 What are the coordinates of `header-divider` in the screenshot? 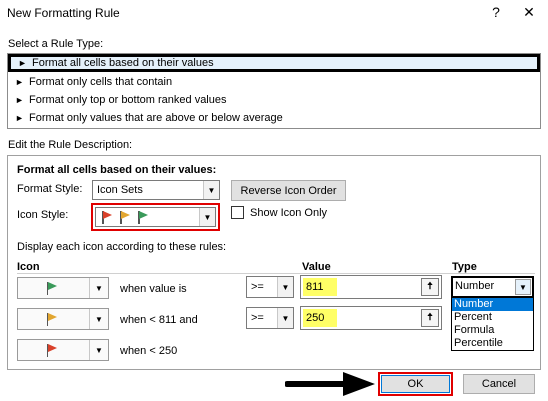 It's located at (276, 273).